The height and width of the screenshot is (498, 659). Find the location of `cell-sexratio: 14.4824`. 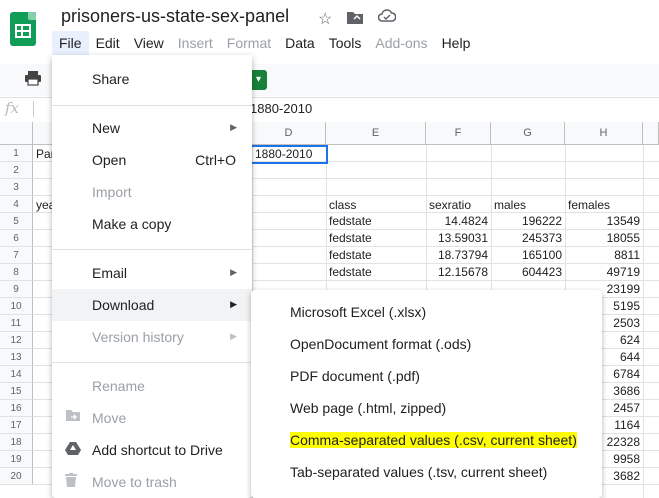

cell-sexratio: 14.4824 is located at coordinates (458, 221).